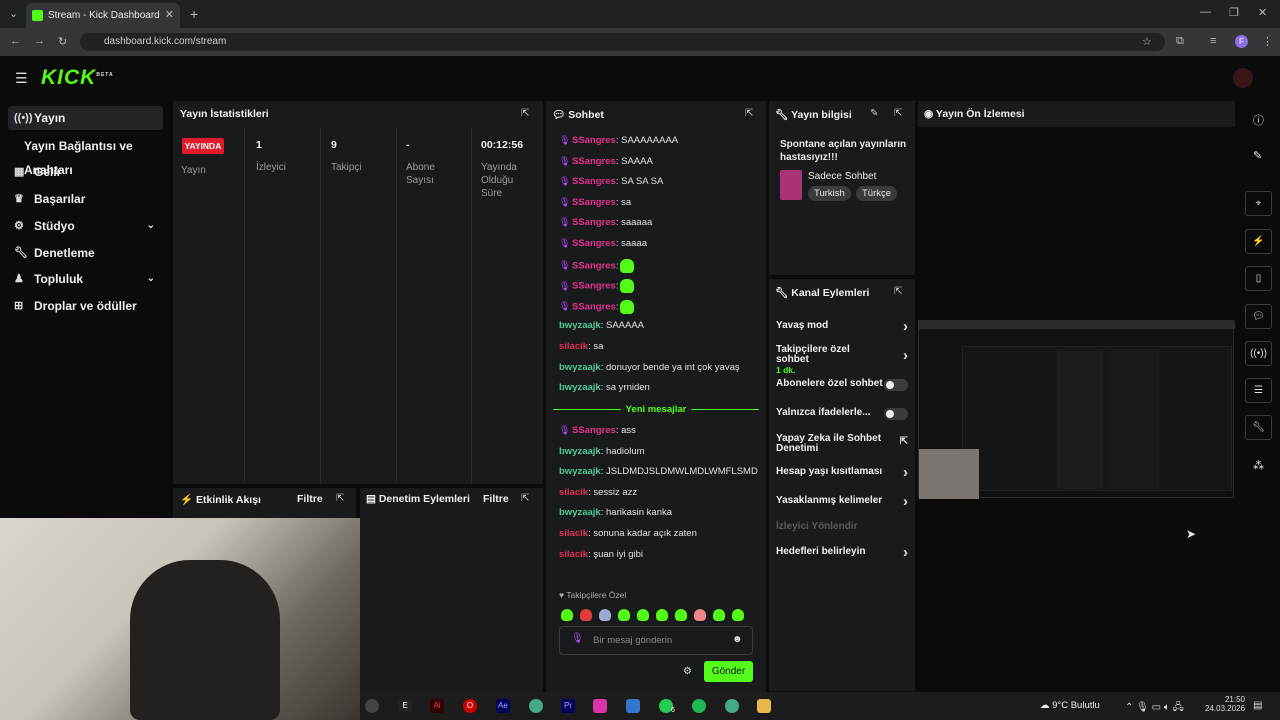 The width and height of the screenshot is (1280, 720). Describe the element at coordinates (877, 193) in the screenshot. I see `tag-pill: Türkçe` at that location.